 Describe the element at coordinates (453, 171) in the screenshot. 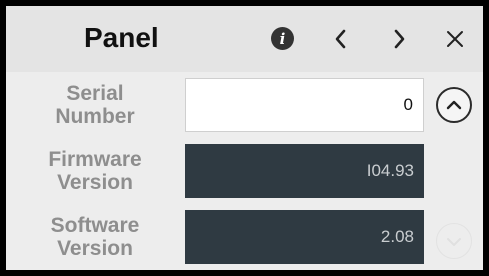

I see `scroll-column` at that location.